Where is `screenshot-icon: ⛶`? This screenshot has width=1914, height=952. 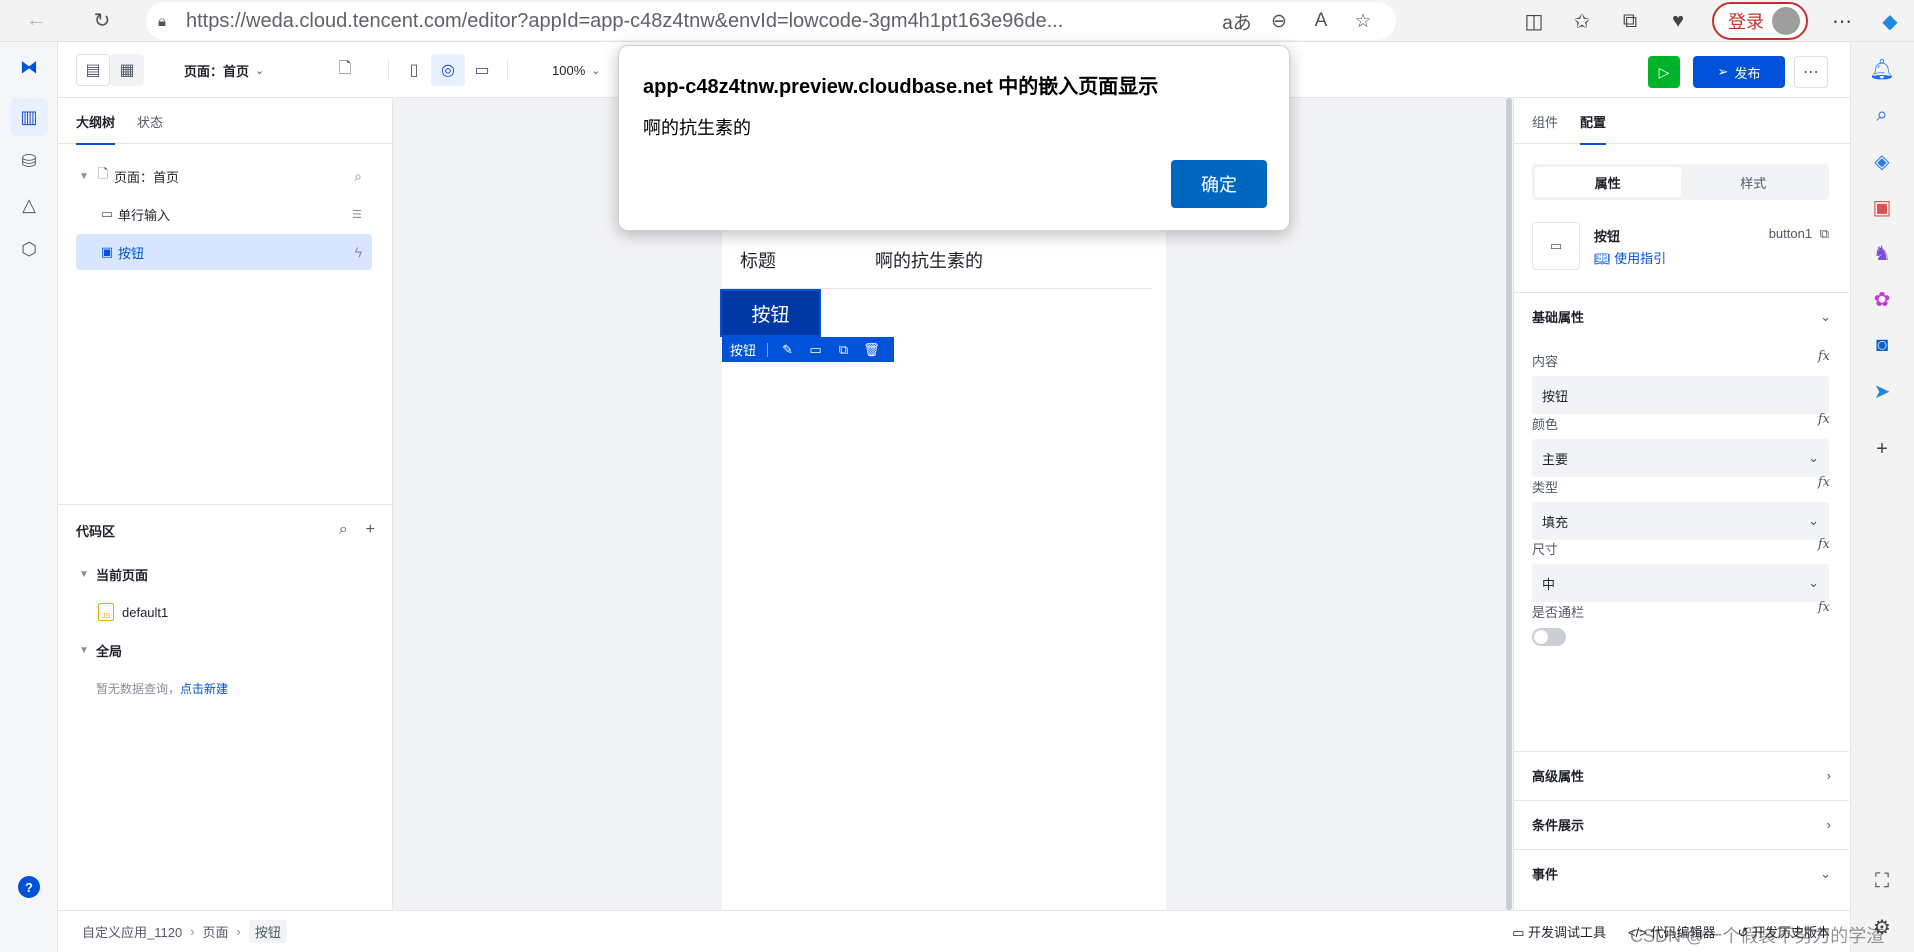
screenshot-icon: ⛶ is located at coordinates (1882, 881).